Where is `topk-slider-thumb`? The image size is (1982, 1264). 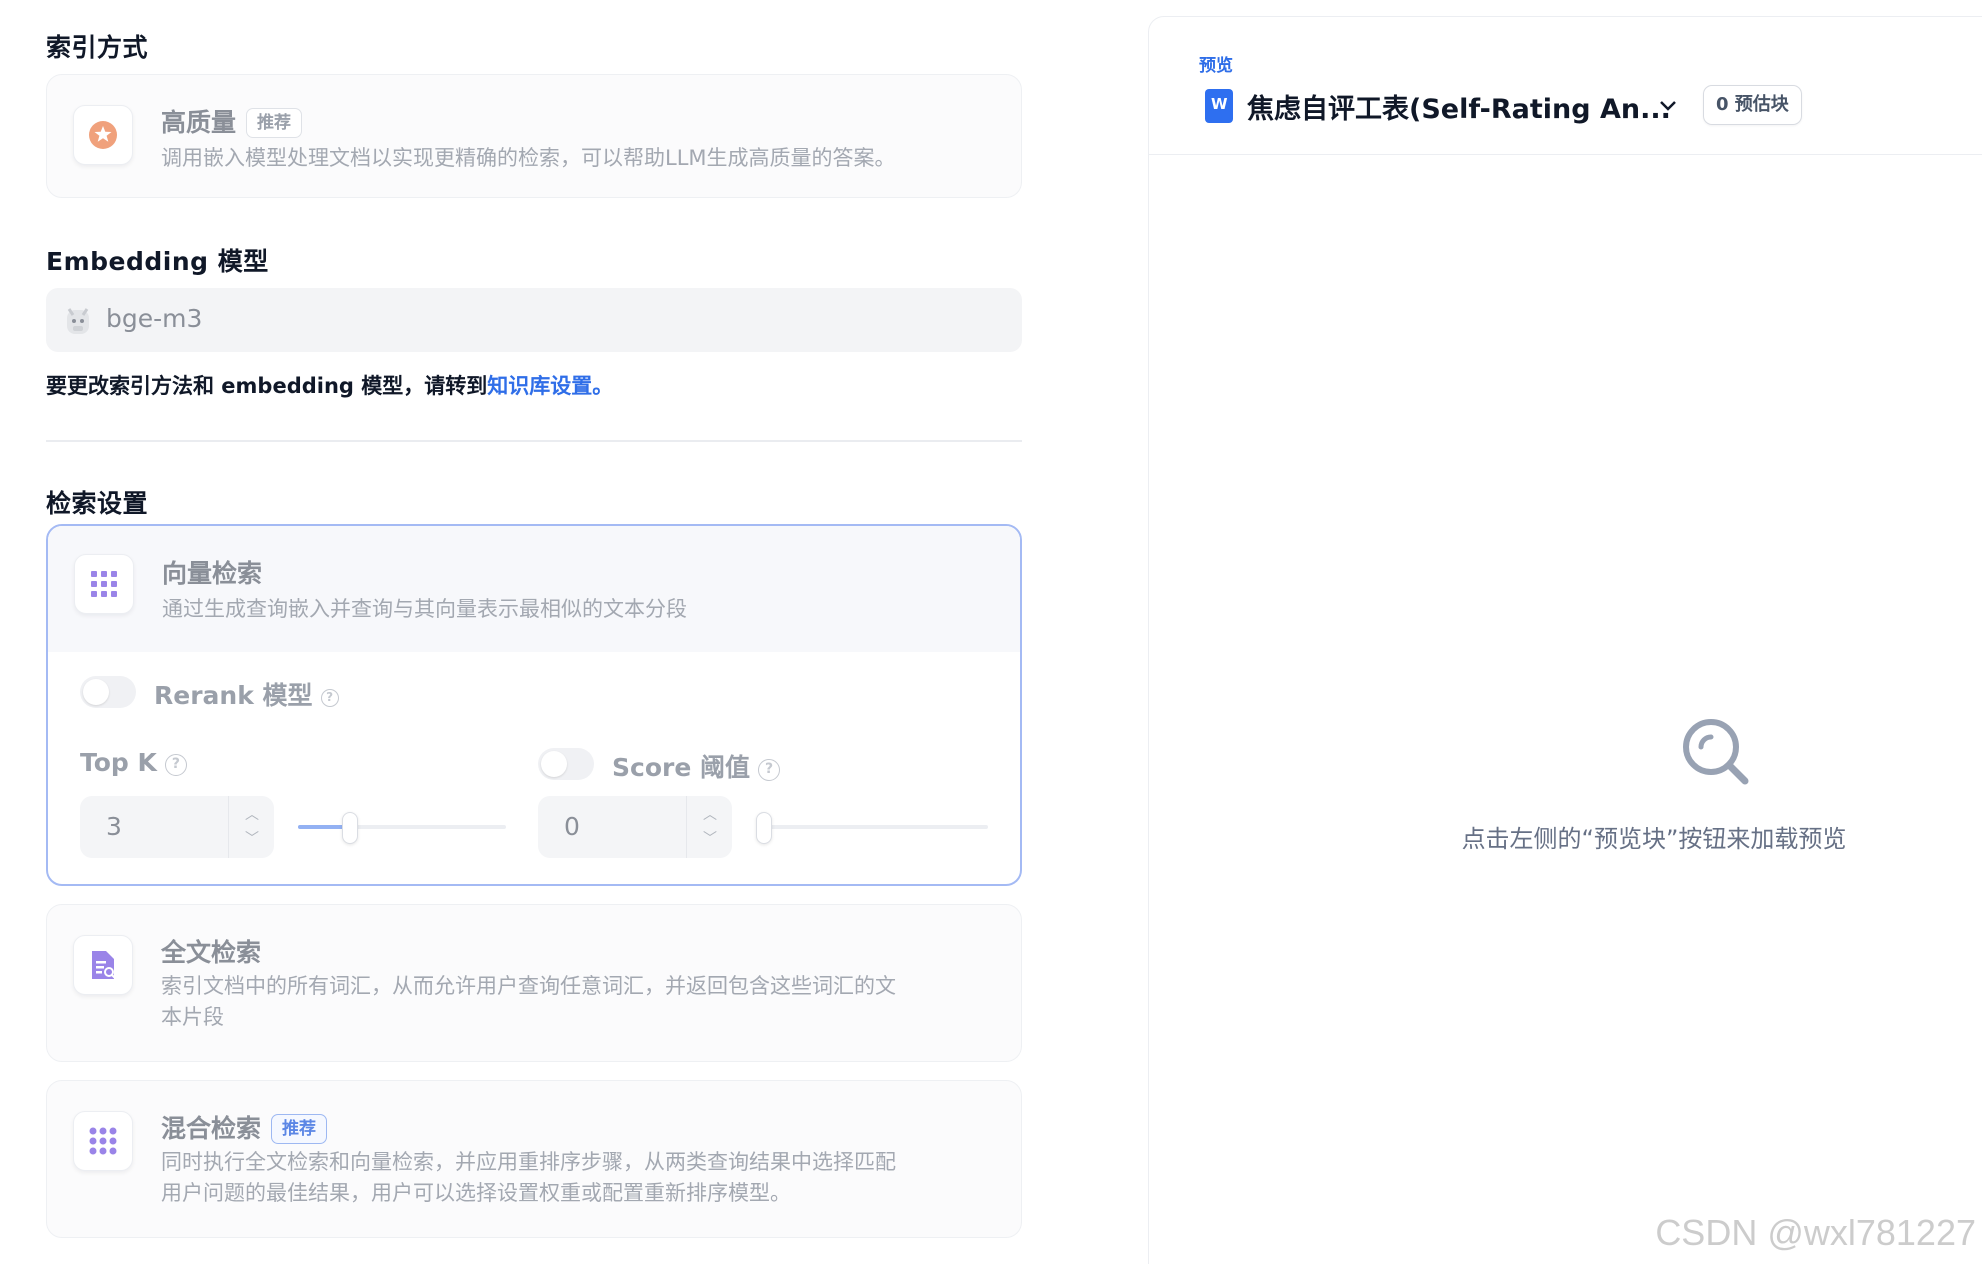
topk-slider-thumb is located at coordinates (350, 828).